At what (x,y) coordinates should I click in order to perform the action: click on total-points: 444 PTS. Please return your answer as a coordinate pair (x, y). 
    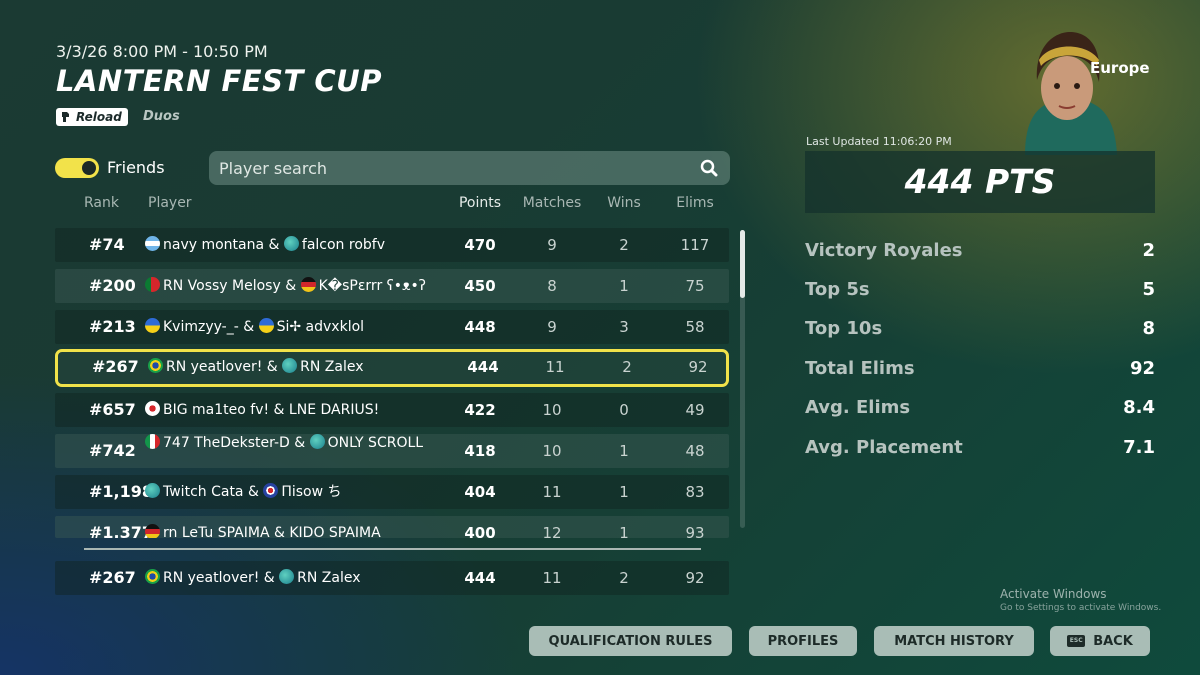
    Looking at the image, I should click on (980, 181).